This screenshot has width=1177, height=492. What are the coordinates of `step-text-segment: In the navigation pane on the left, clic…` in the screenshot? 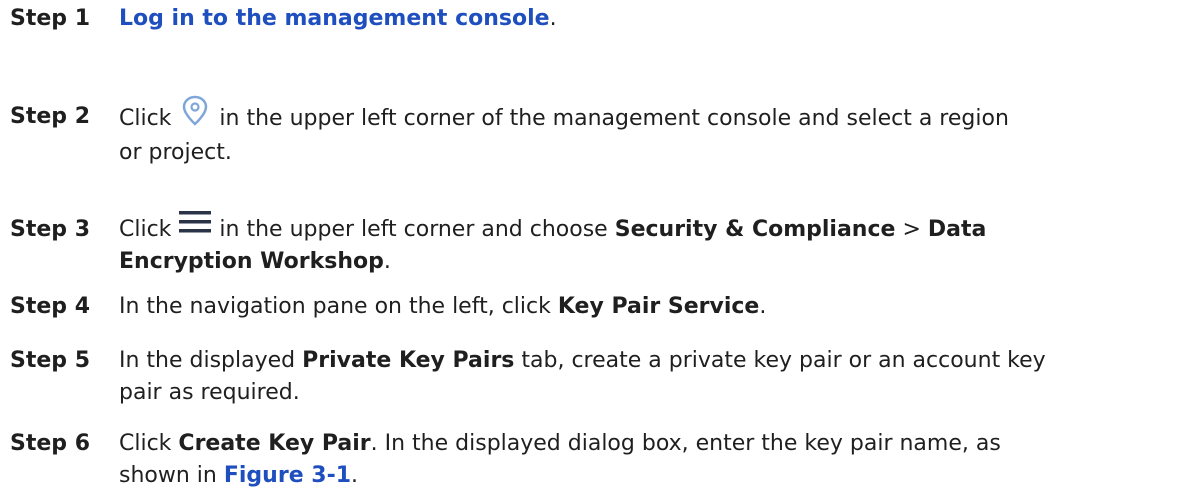 It's located at (335, 306).